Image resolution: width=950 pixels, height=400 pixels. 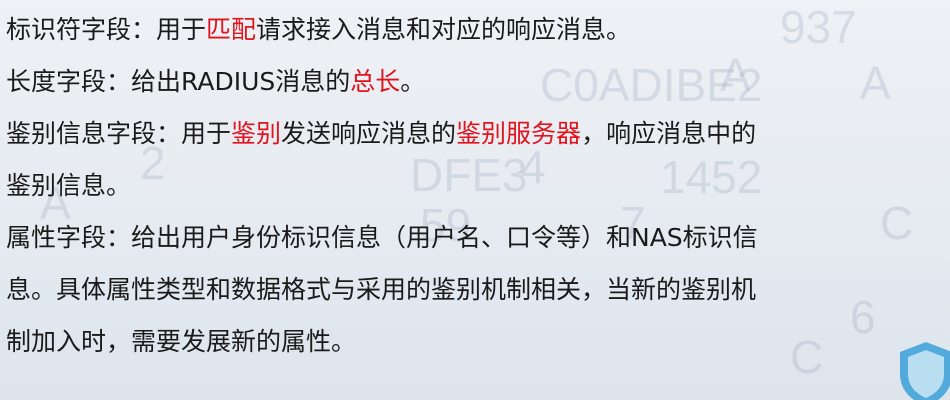 I want to click on attr-field-line-3: 制加入时，需要发展新的属性。, so click(x=181, y=341).